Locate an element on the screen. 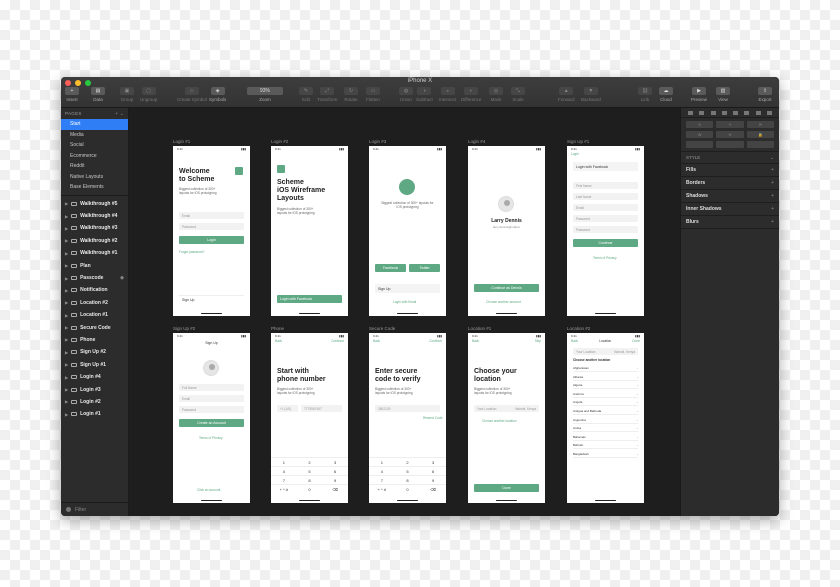 This screenshot has height=587, width=840. country-row: Angola › is located at coordinates (605, 403).